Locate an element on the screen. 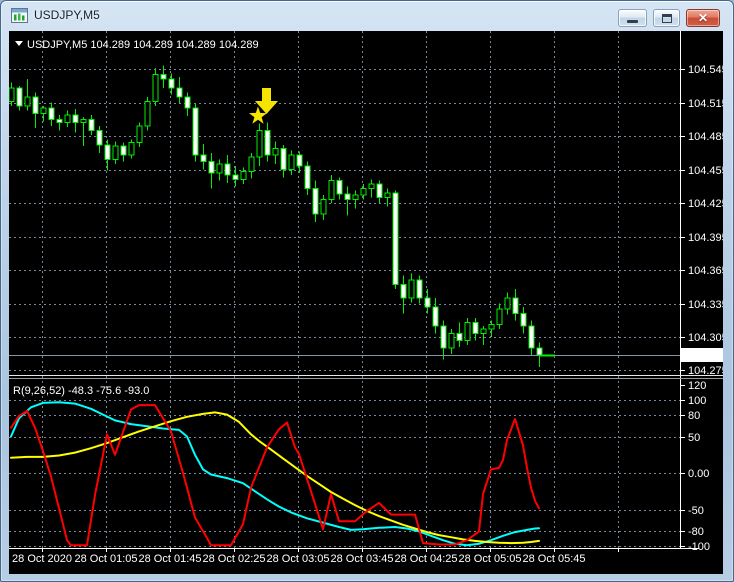 This screenshot has height=582, width=734. price-axis-label: 104.455 is located at coordinates (705, 171).